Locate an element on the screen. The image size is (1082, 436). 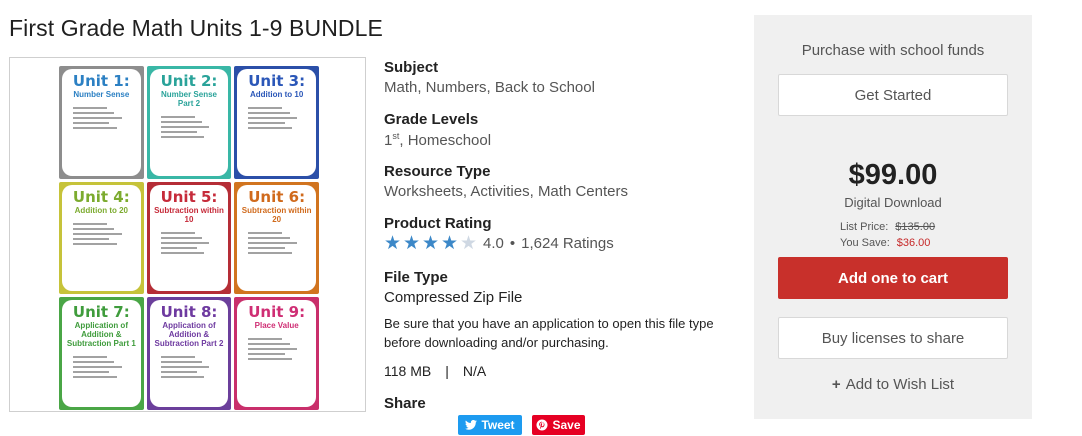
unit-poster-title: Unit 3: is located at coordinates (277, 81).